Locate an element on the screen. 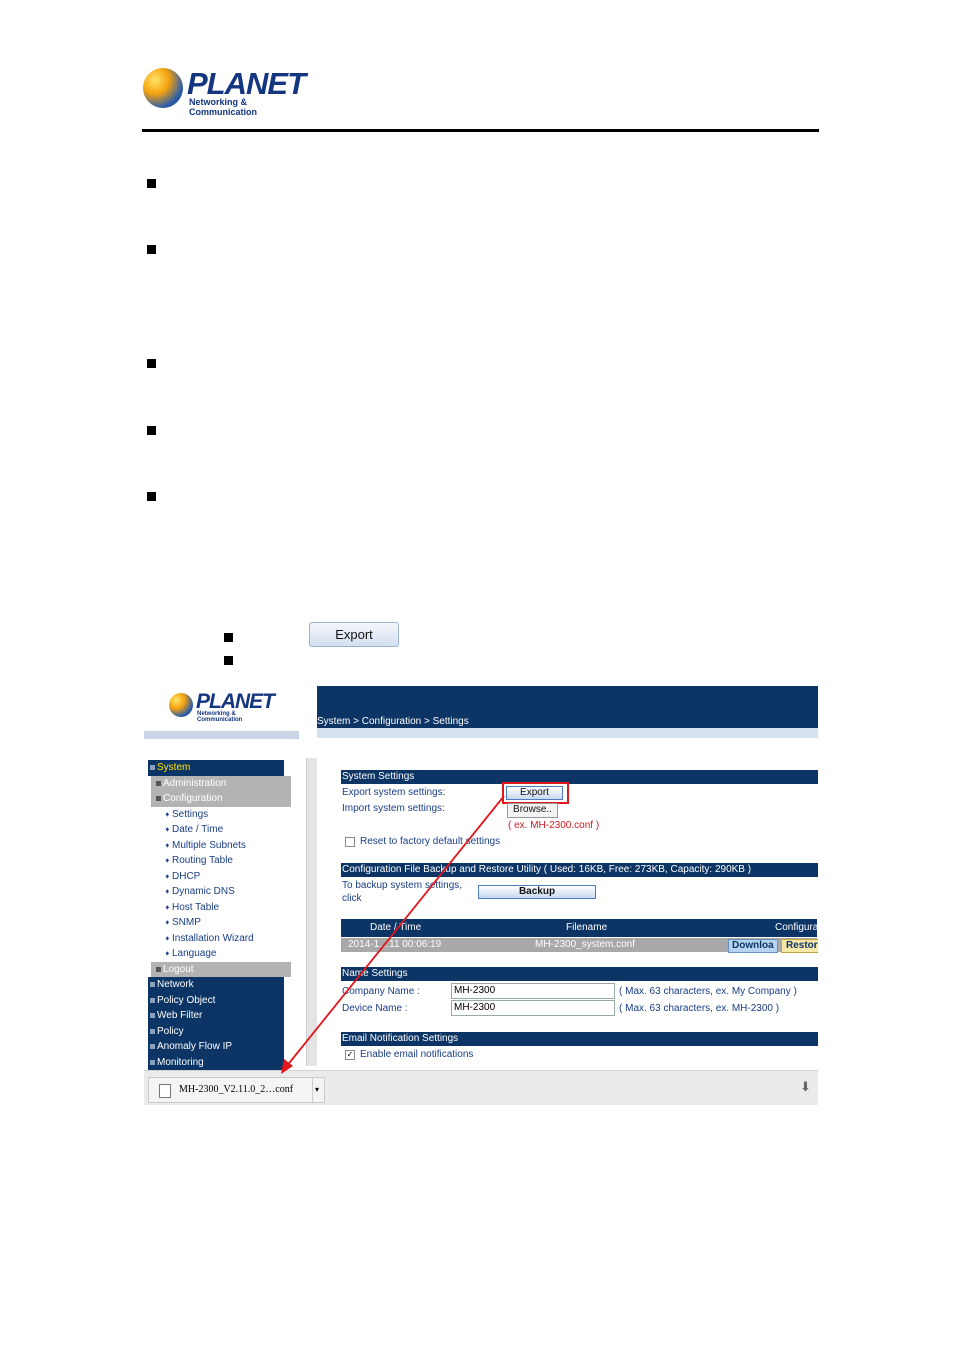  export-button-sample: Export is located at coordinates (354, 634).